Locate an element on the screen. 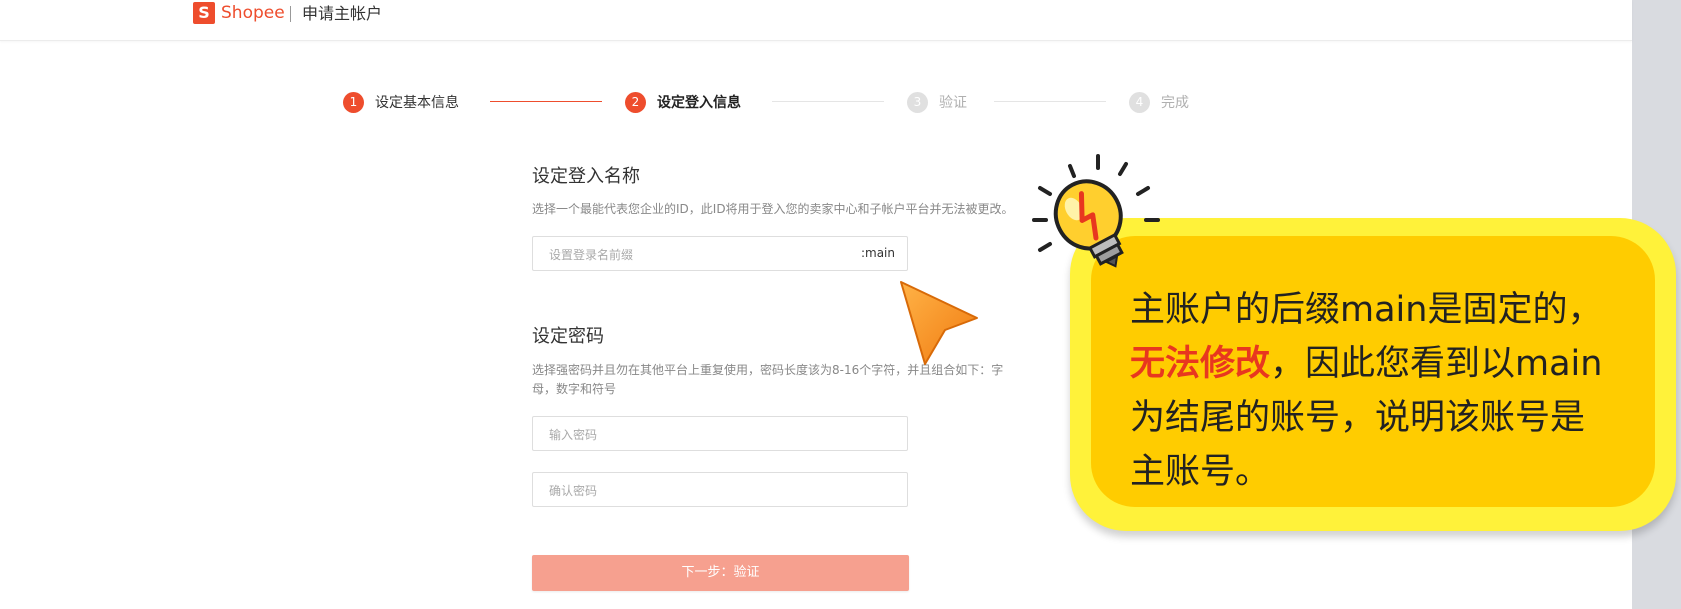 This screenshot has height=609, width=1681. lightbulb-icon is located at coordinates (1096, 211).